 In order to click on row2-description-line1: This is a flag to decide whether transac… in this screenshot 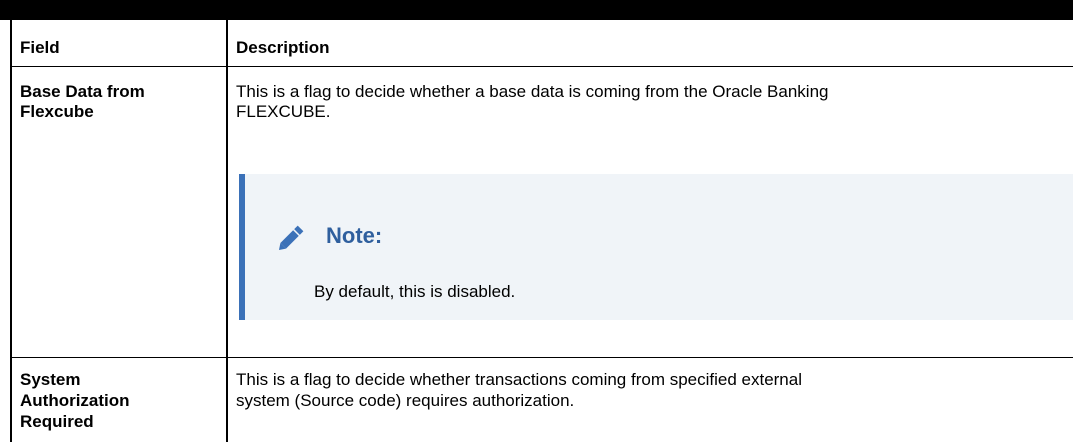, I will do `click(519, 379)`.